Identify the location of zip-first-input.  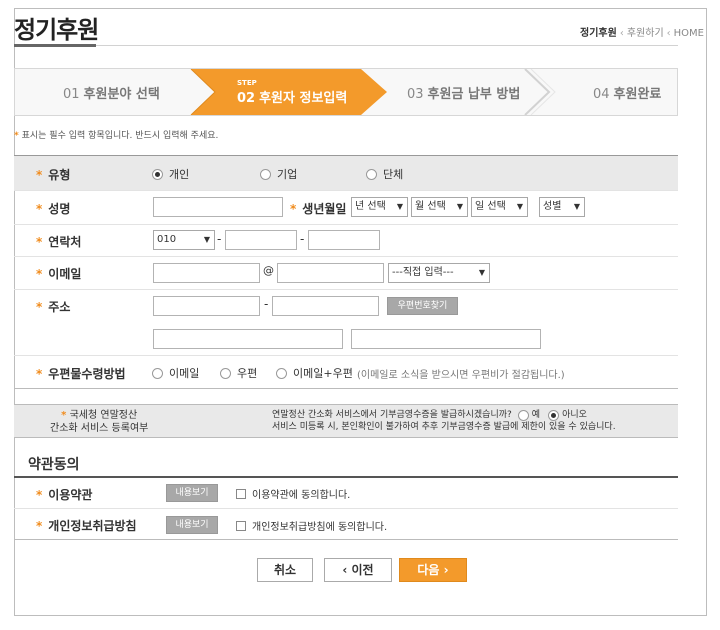
(206, 306).